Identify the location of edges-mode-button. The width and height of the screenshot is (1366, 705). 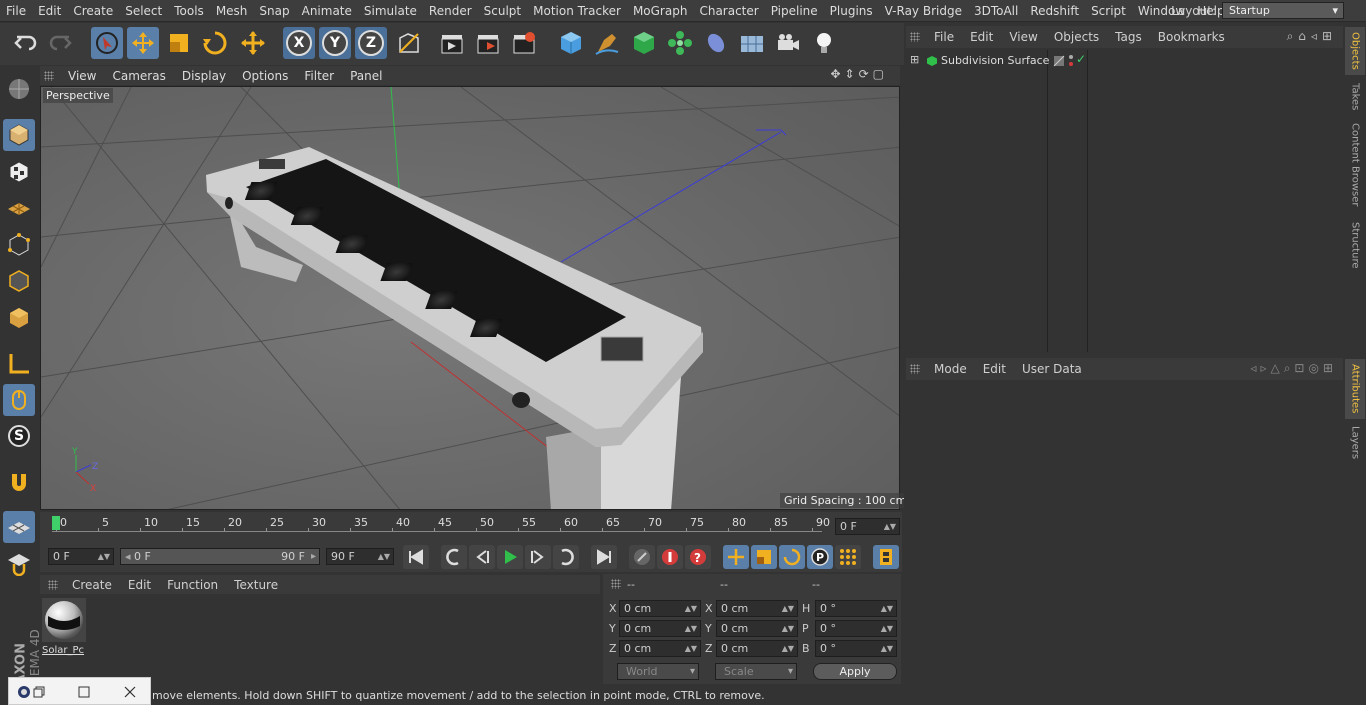
(19, 281).